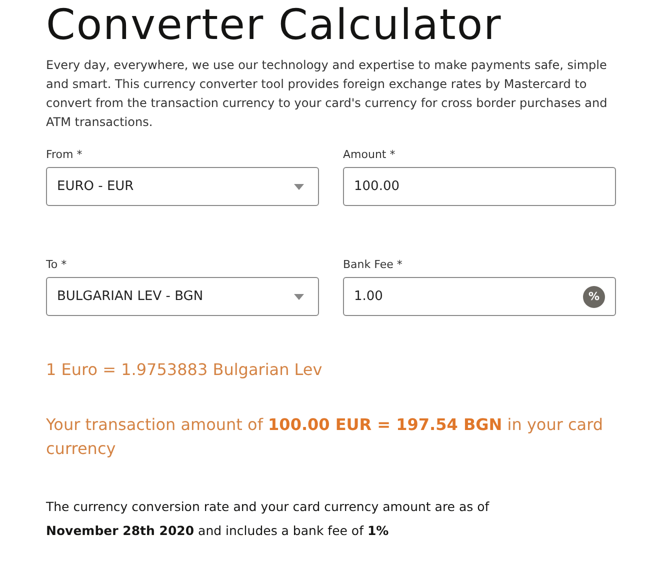  I want to click on amount-field: 100.00, so click(479, 186).